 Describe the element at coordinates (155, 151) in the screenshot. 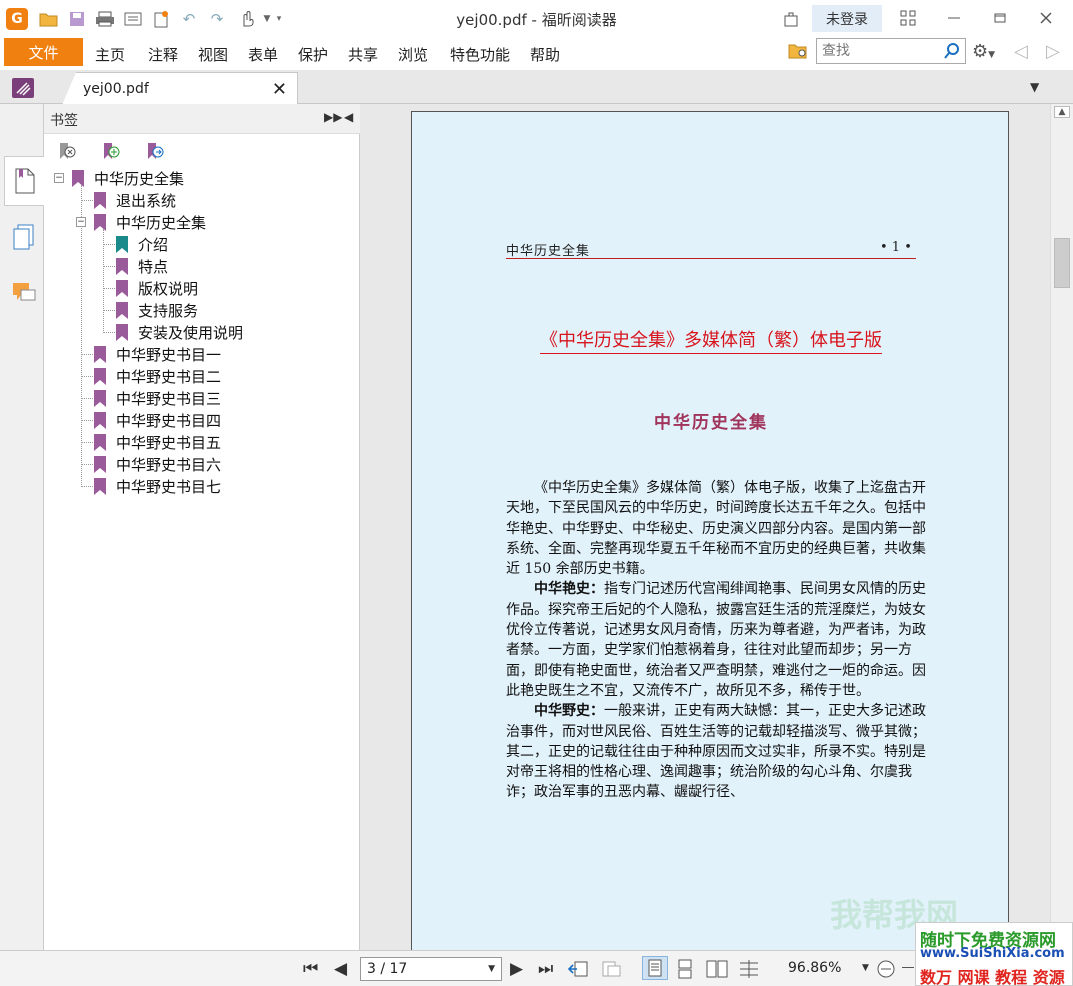

I see `find-bookmark-icon` at that location.